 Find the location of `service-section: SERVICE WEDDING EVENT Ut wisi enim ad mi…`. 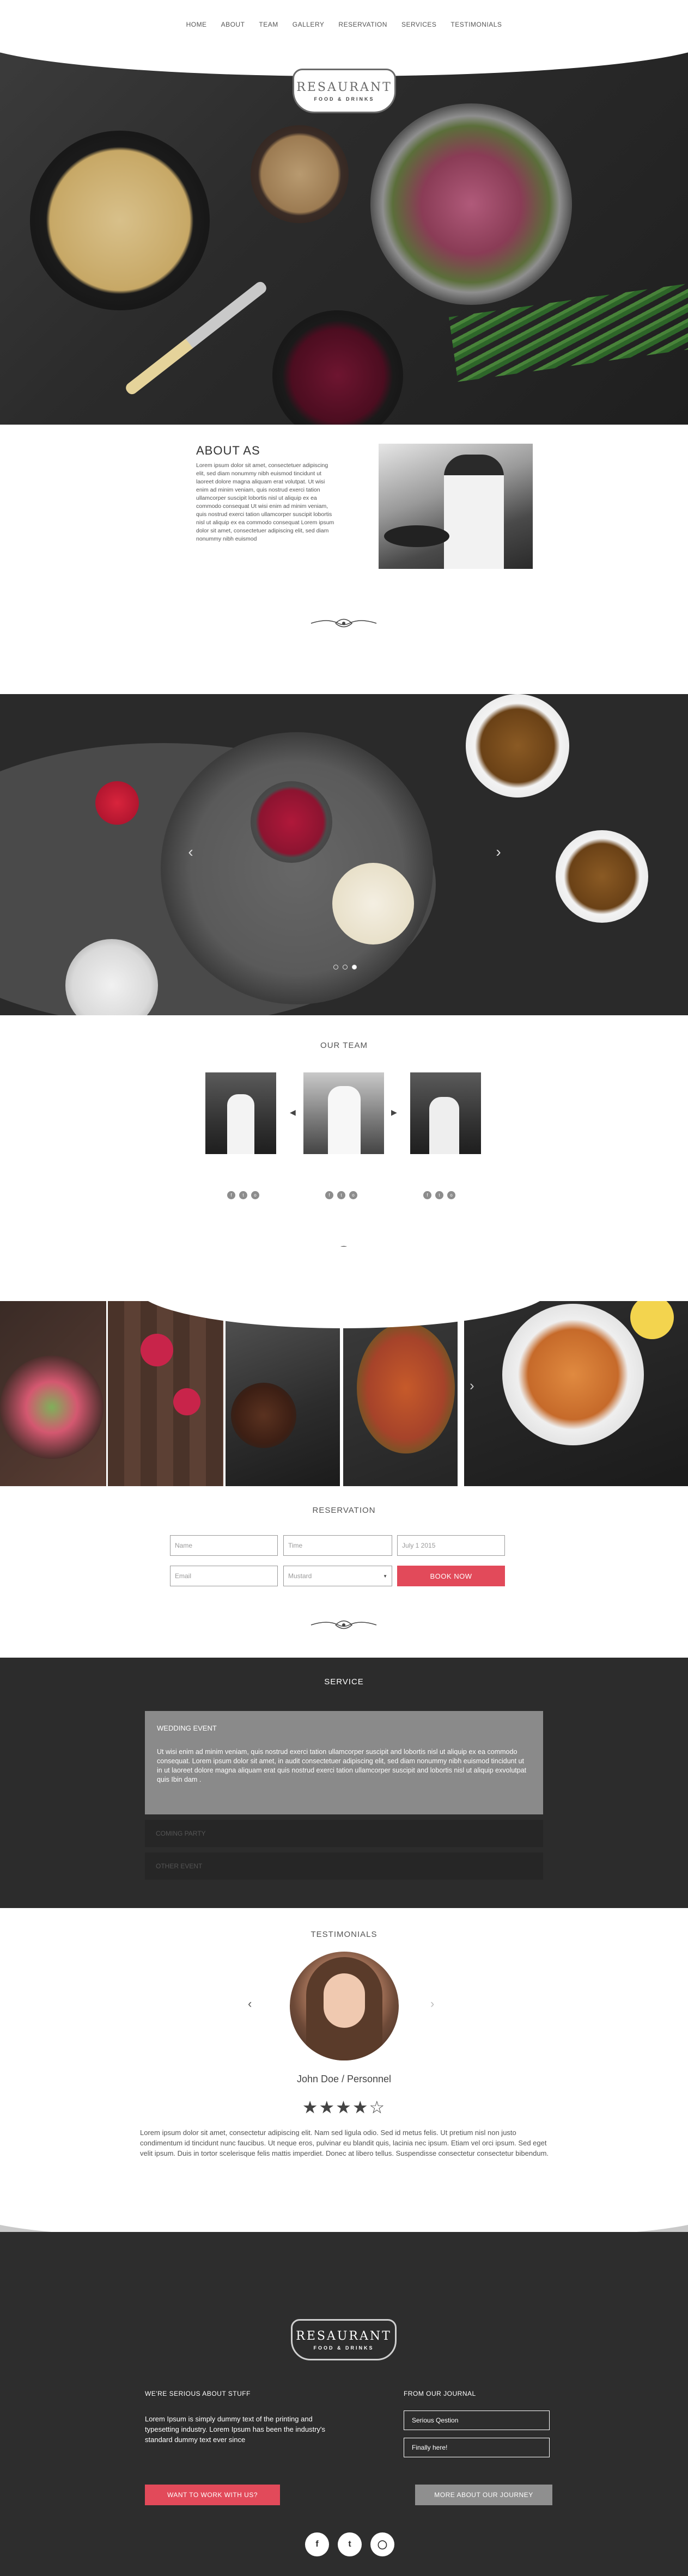

service-section: SERVICE WEDDING EVENT Ut wisi enim ad mi… is located at coordinates (344, 1783).